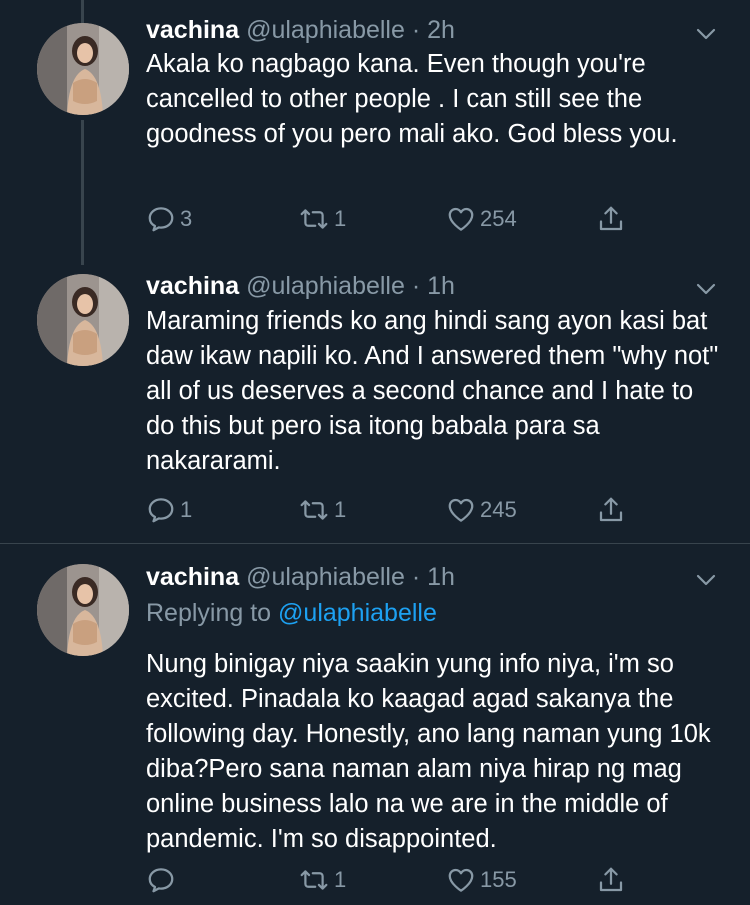  I want to click on like-button: 245, so click(481, 510).